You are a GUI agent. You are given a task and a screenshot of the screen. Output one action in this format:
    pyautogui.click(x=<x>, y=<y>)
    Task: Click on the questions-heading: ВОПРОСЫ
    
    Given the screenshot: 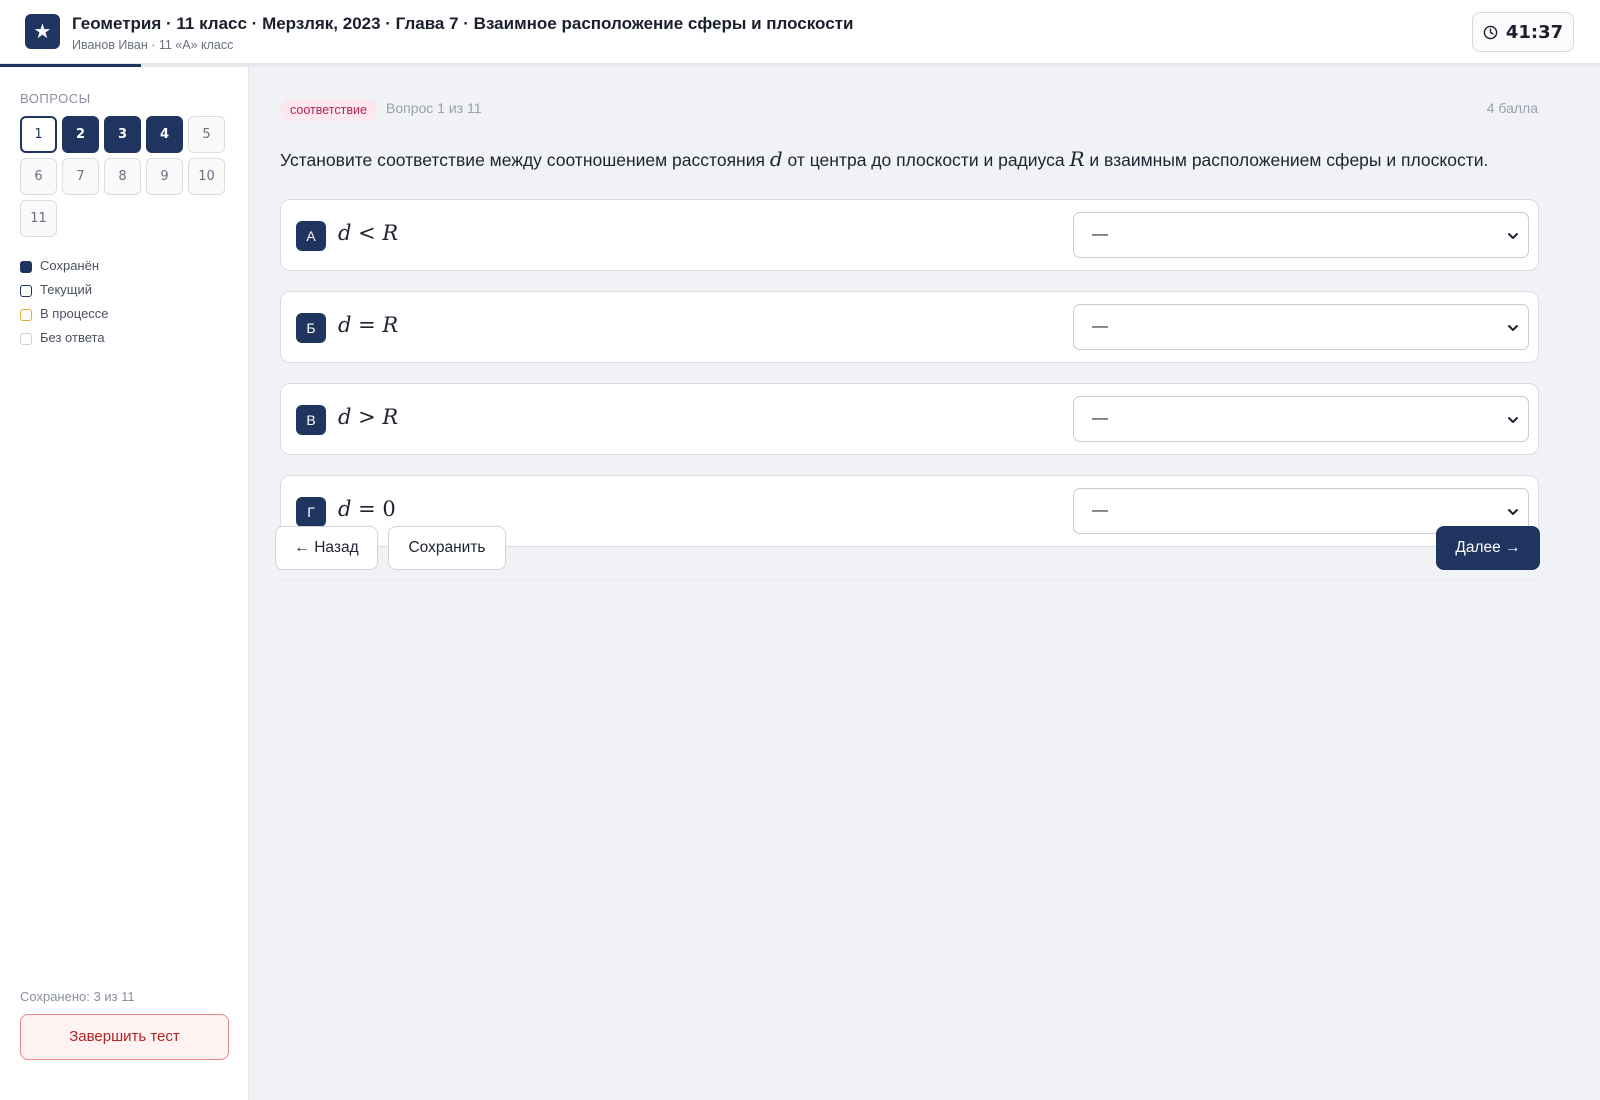 What is the action you would take?
    pyautogui.click(x=55, y=98)
    